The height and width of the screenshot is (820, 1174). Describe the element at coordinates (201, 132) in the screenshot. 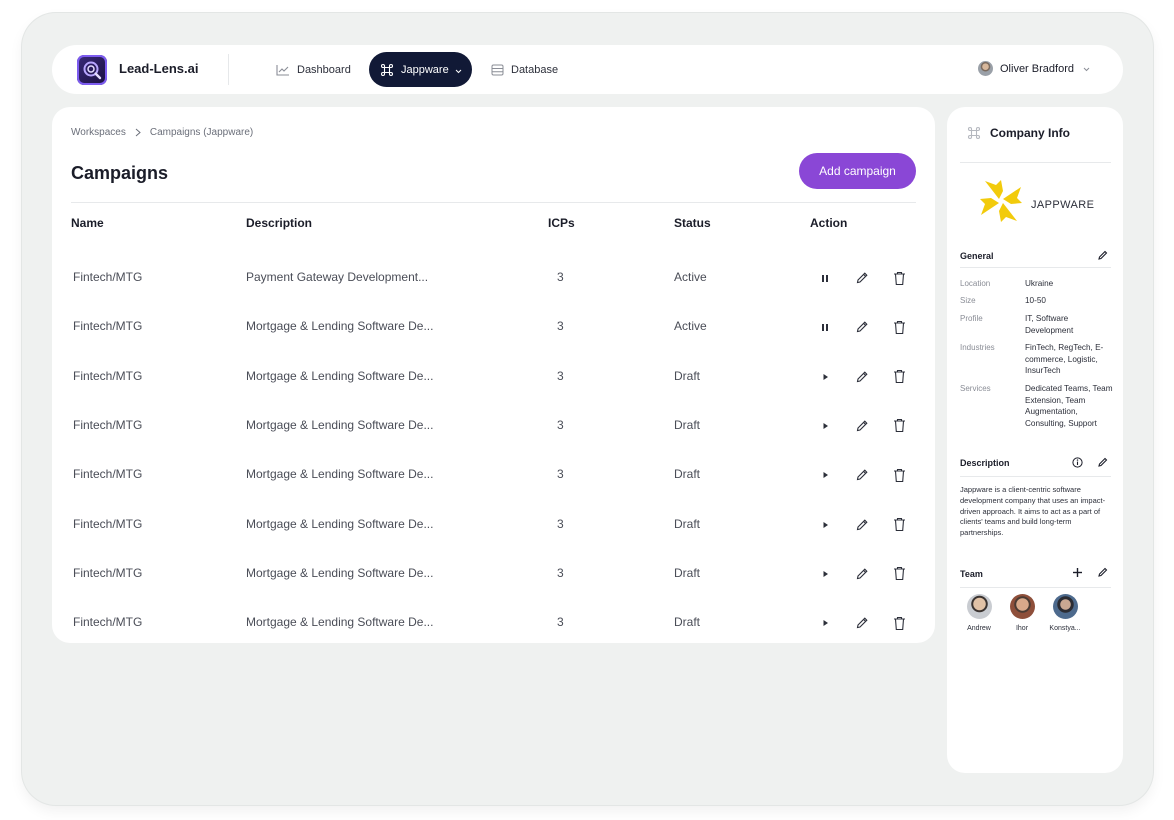

I see `breadcrumb-current: Campaigns (Jappware)` at that location.